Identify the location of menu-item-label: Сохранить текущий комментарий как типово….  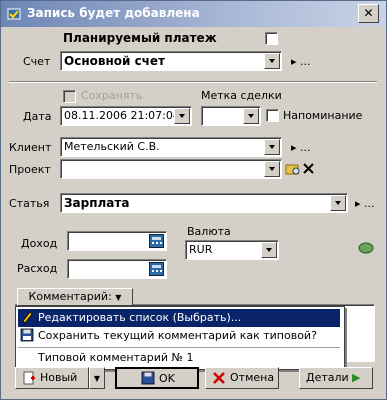
(177, 335).